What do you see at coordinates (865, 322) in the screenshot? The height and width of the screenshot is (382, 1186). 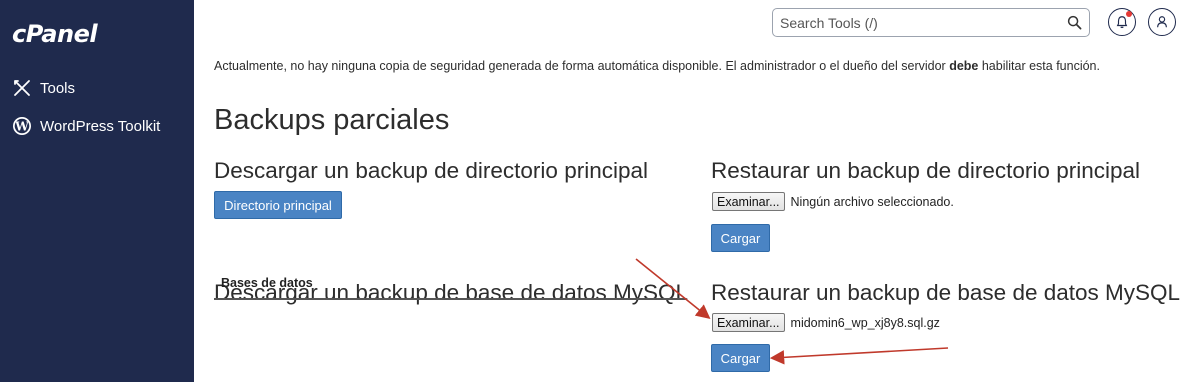 I see `file-status: midomin6_wp_xj8y8.sql.gz` at bounding box center [865, 322].